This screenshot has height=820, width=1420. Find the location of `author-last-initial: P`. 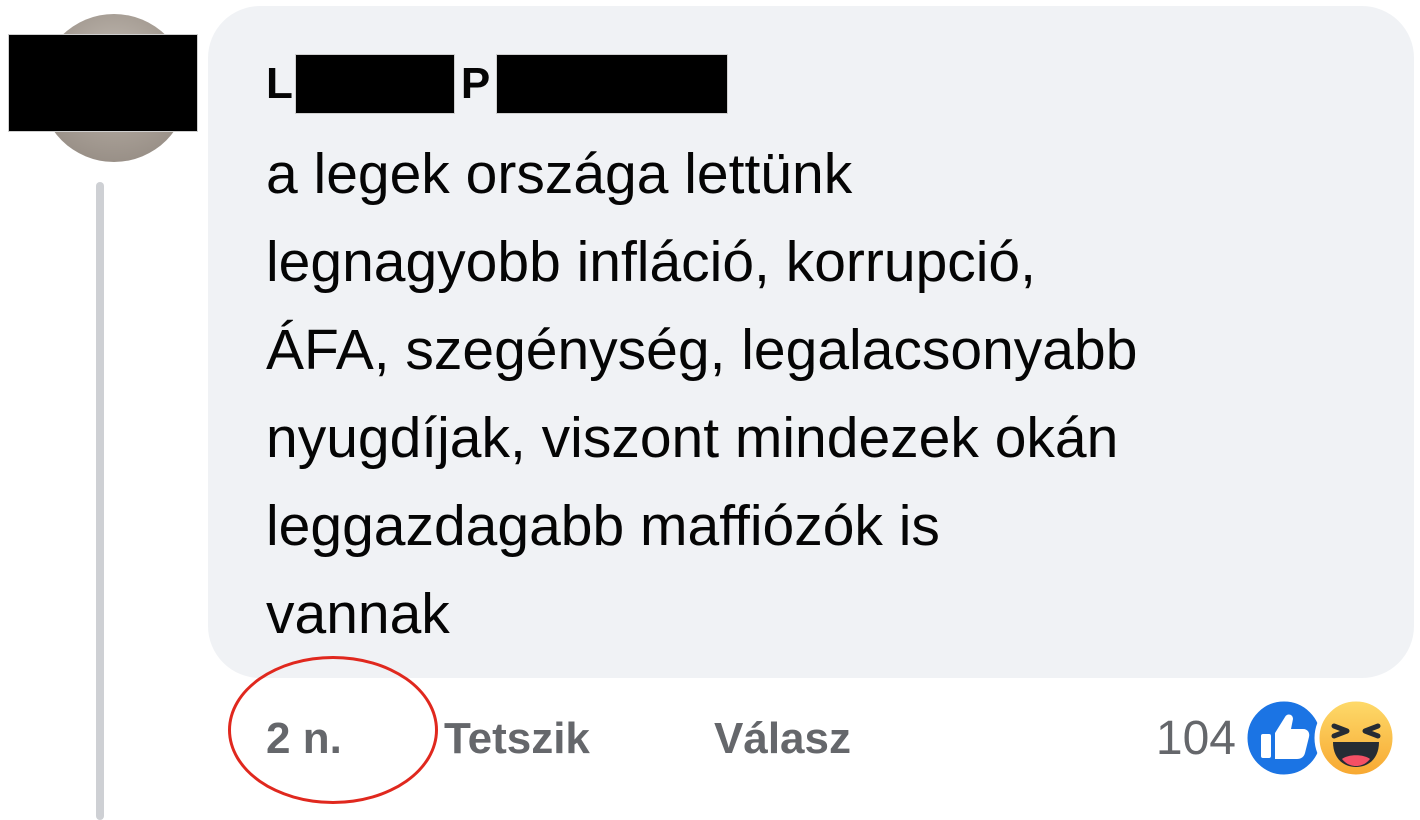

author-last-initial: P is located at coordinates (475, 83).